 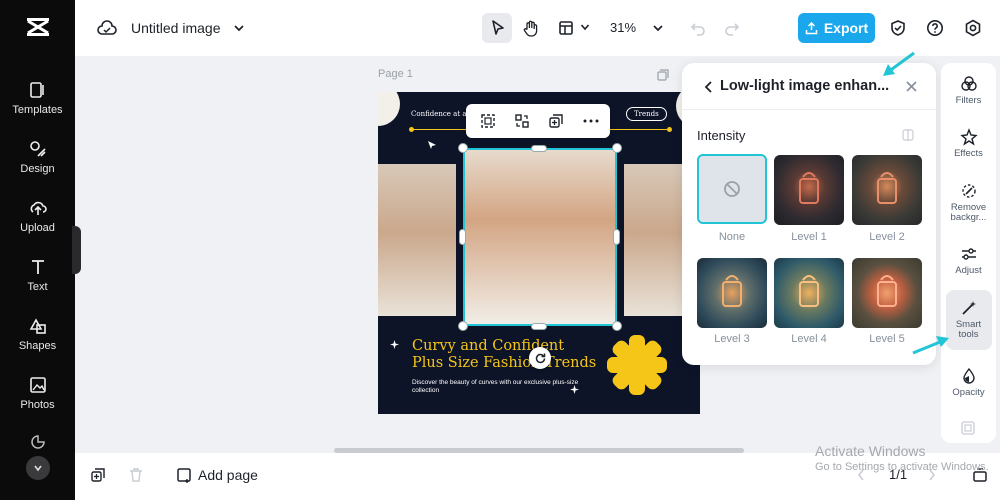 I want to click on settings-icon, so click(x=973, y=28).